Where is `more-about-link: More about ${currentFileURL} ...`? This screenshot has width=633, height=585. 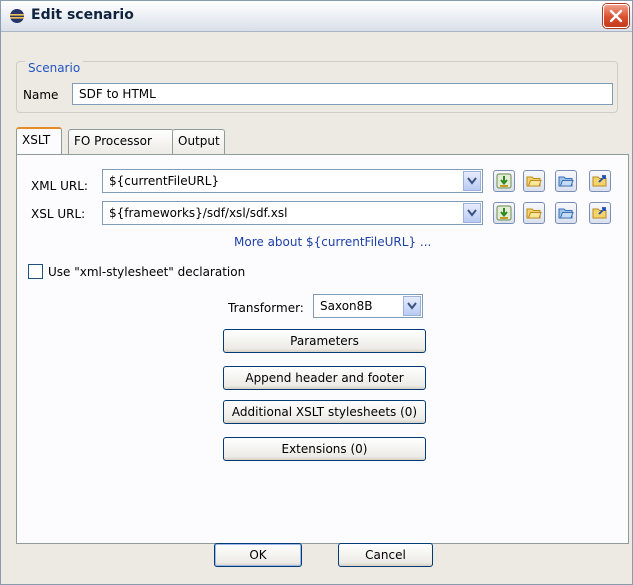 more-about-link: More about ${currentFileURL} ... is located at coordinates (332, 242).